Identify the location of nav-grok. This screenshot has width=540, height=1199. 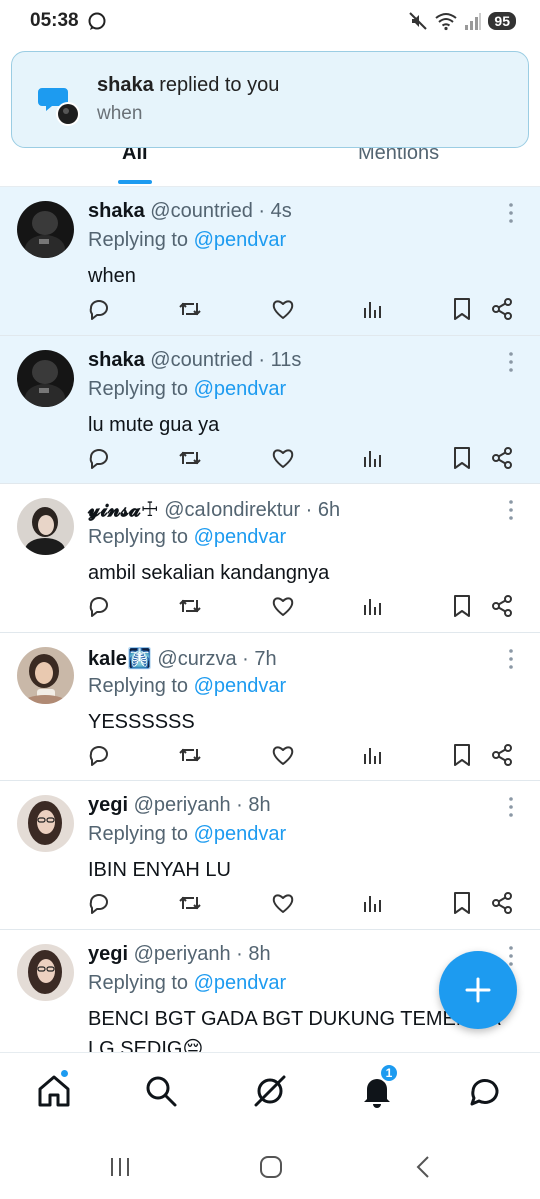
(270, 1091).